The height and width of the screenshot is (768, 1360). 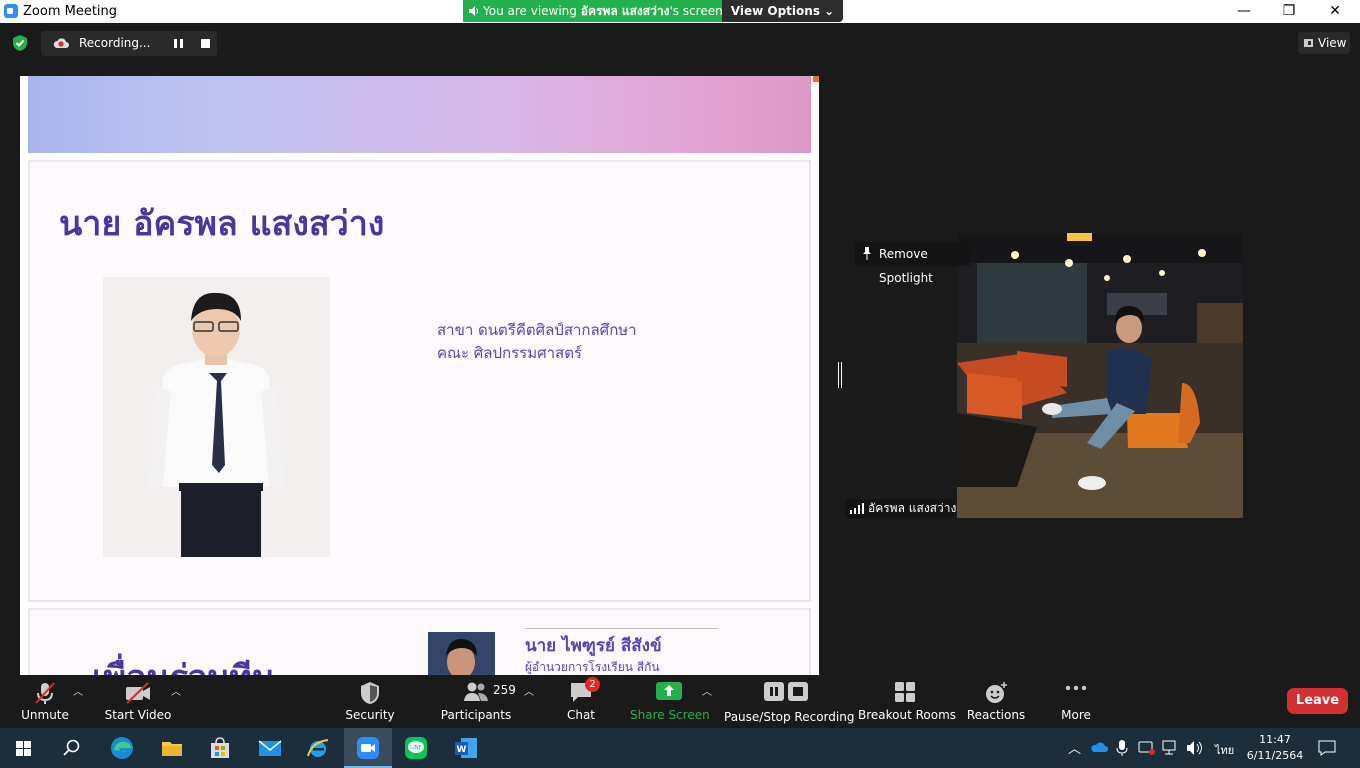 I want to click on cloud-recording-icon, so click(x=61, y=43).